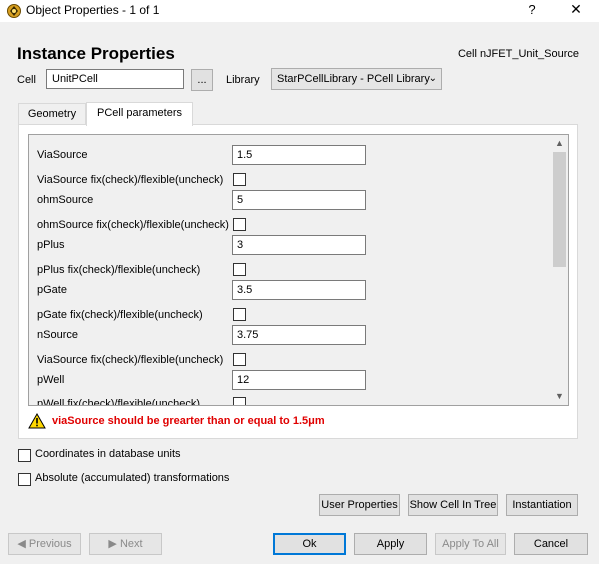  I want to click on apply-button: Apply, so click(390, 544).